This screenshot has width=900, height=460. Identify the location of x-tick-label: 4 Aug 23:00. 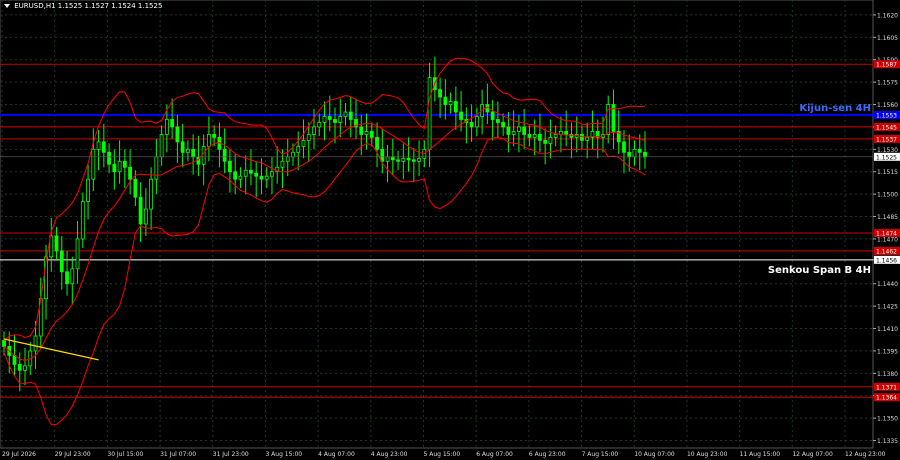
(389, 454).